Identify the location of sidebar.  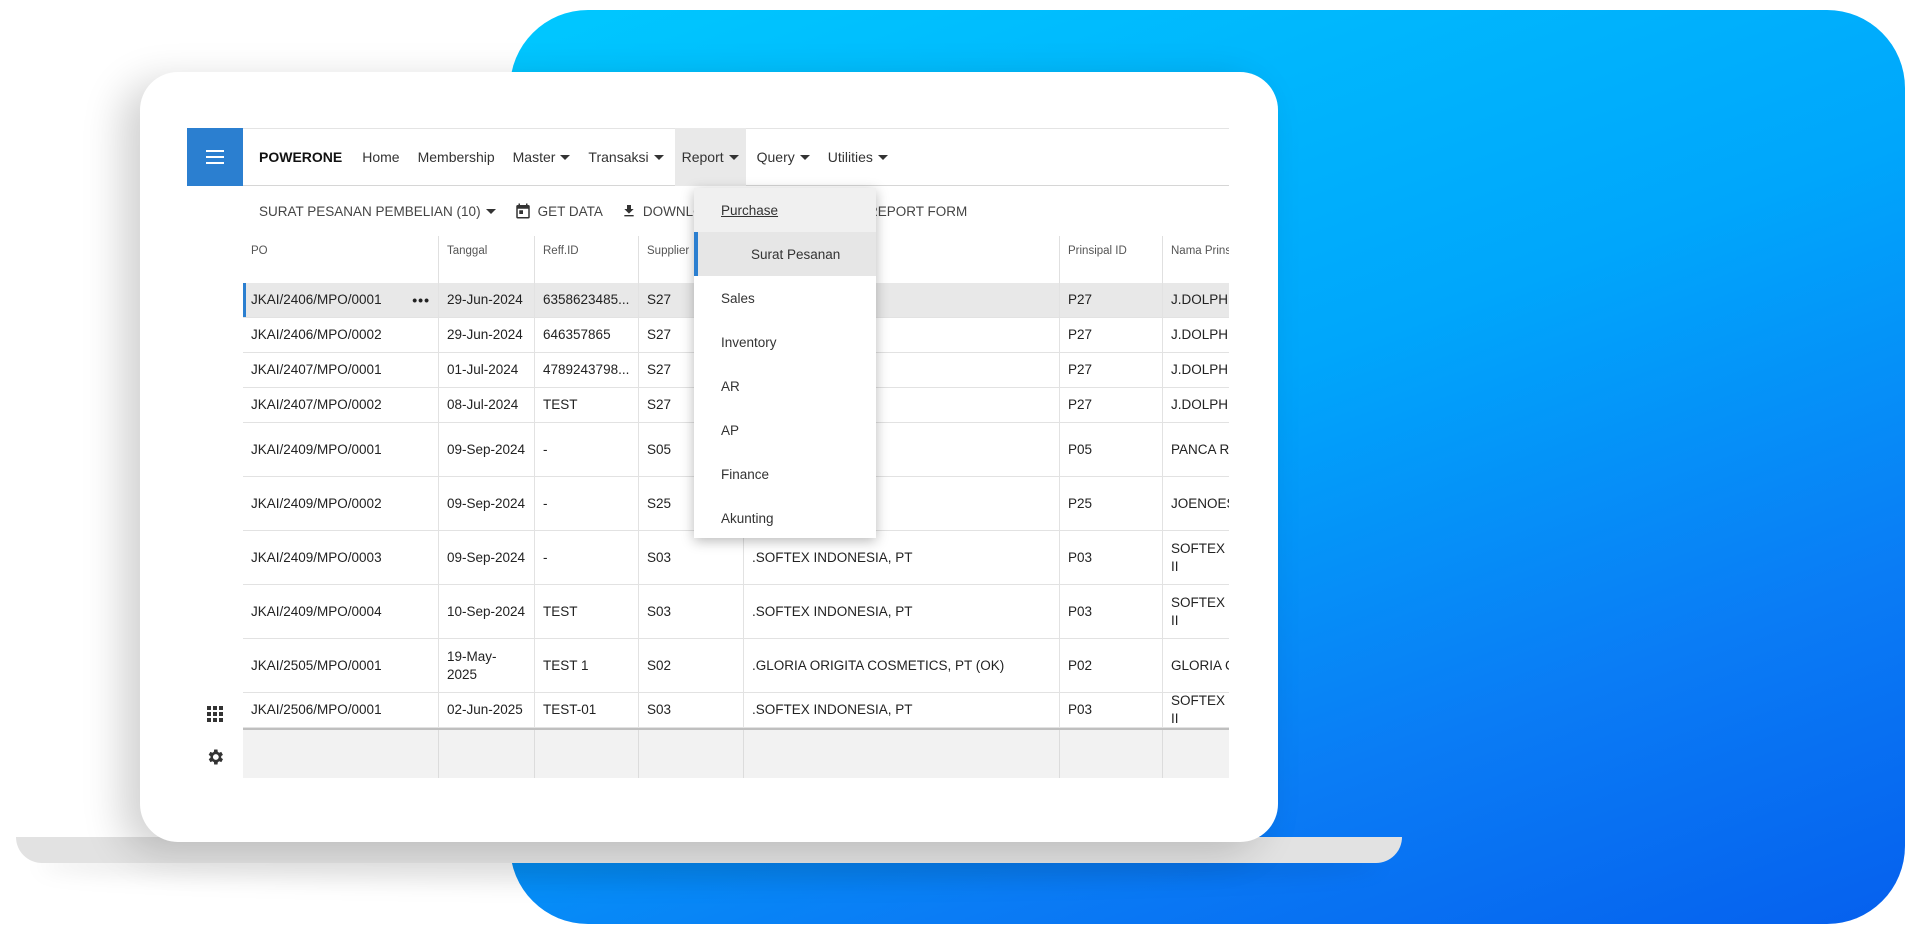
(215, 453).